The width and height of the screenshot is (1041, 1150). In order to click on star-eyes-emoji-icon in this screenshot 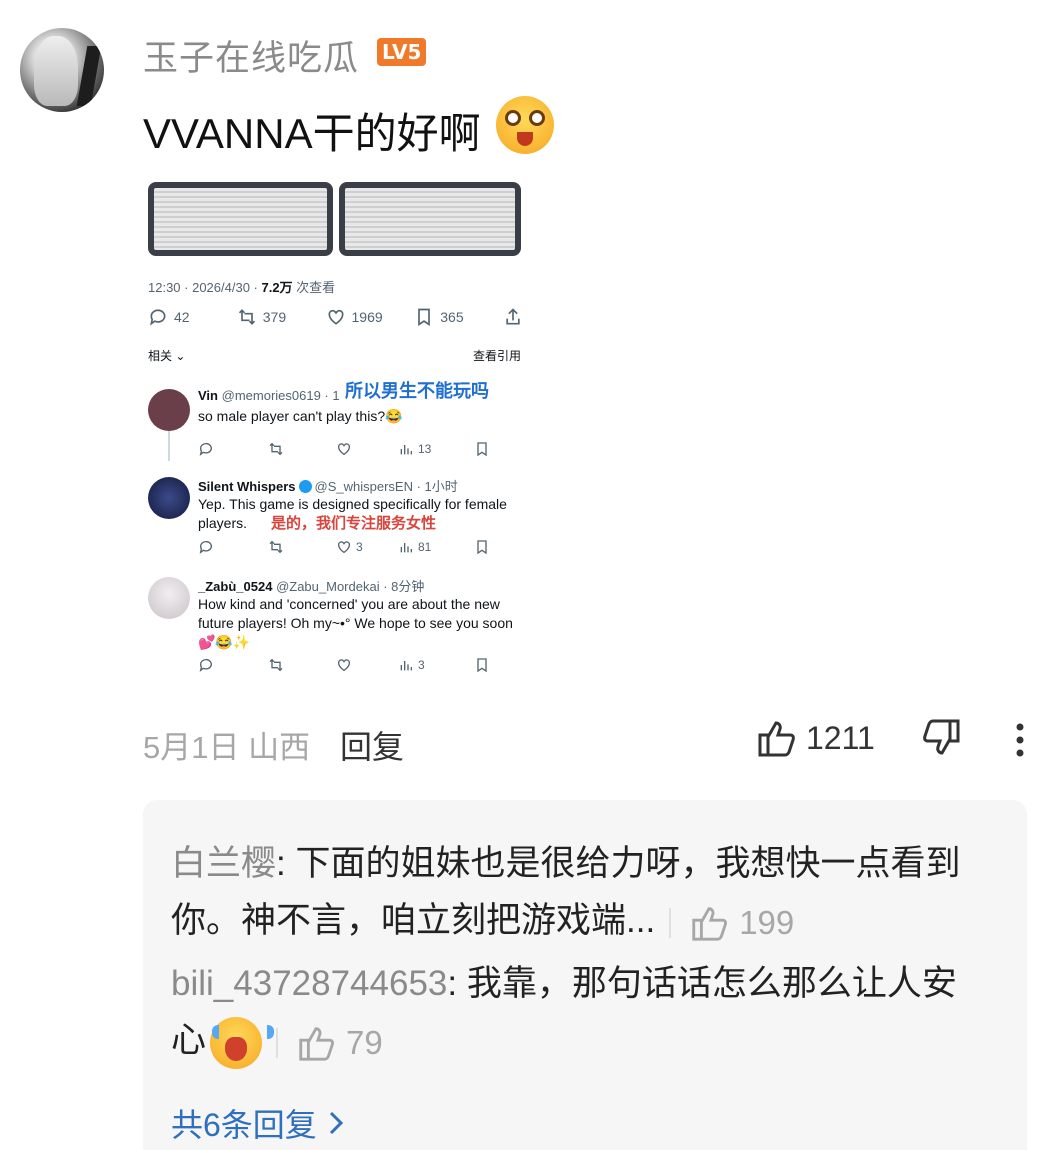, I will do `click(525, 125)`.